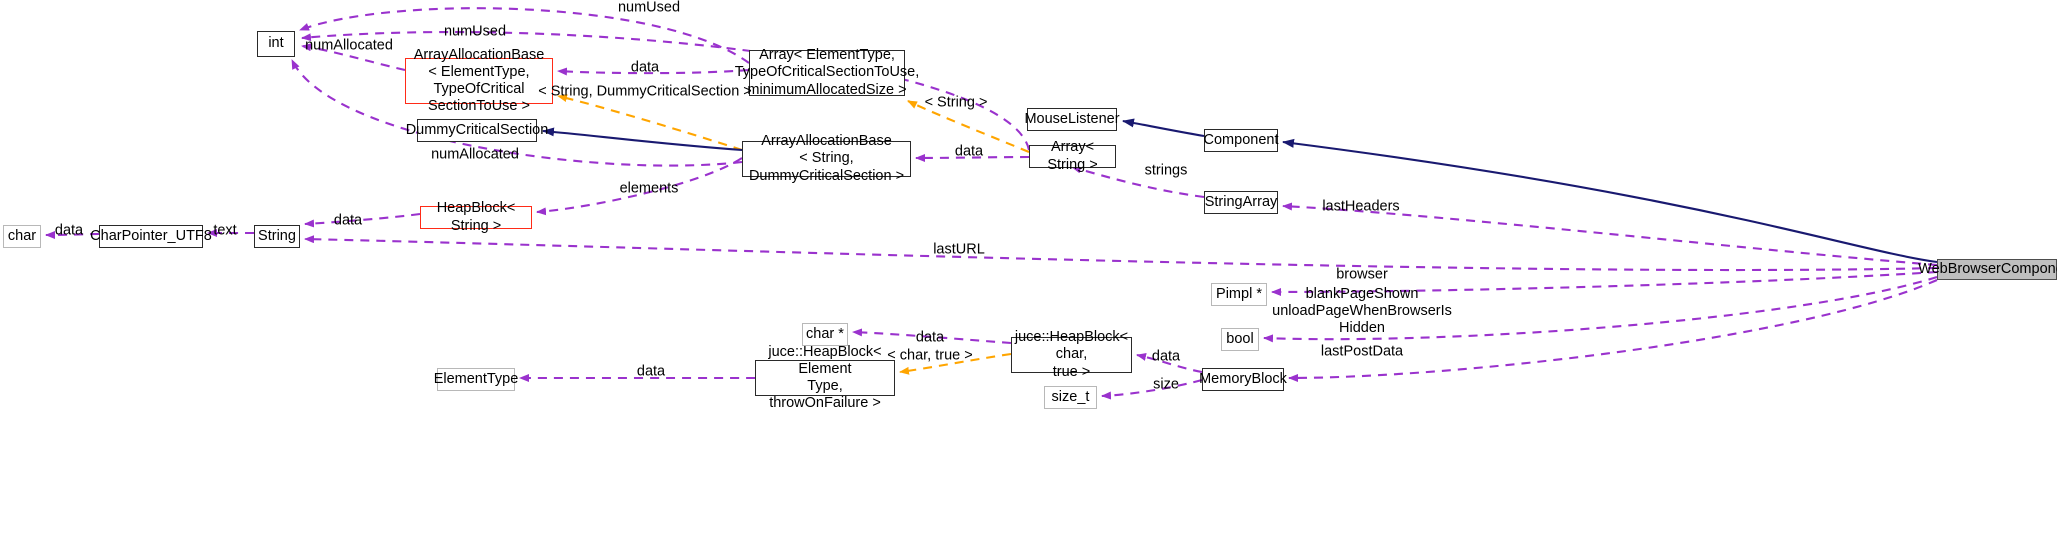 The height and width of the screenshot is (540, 2057). I want to click on class-node-pimpl: Pimpl *, so click(1239, 294).